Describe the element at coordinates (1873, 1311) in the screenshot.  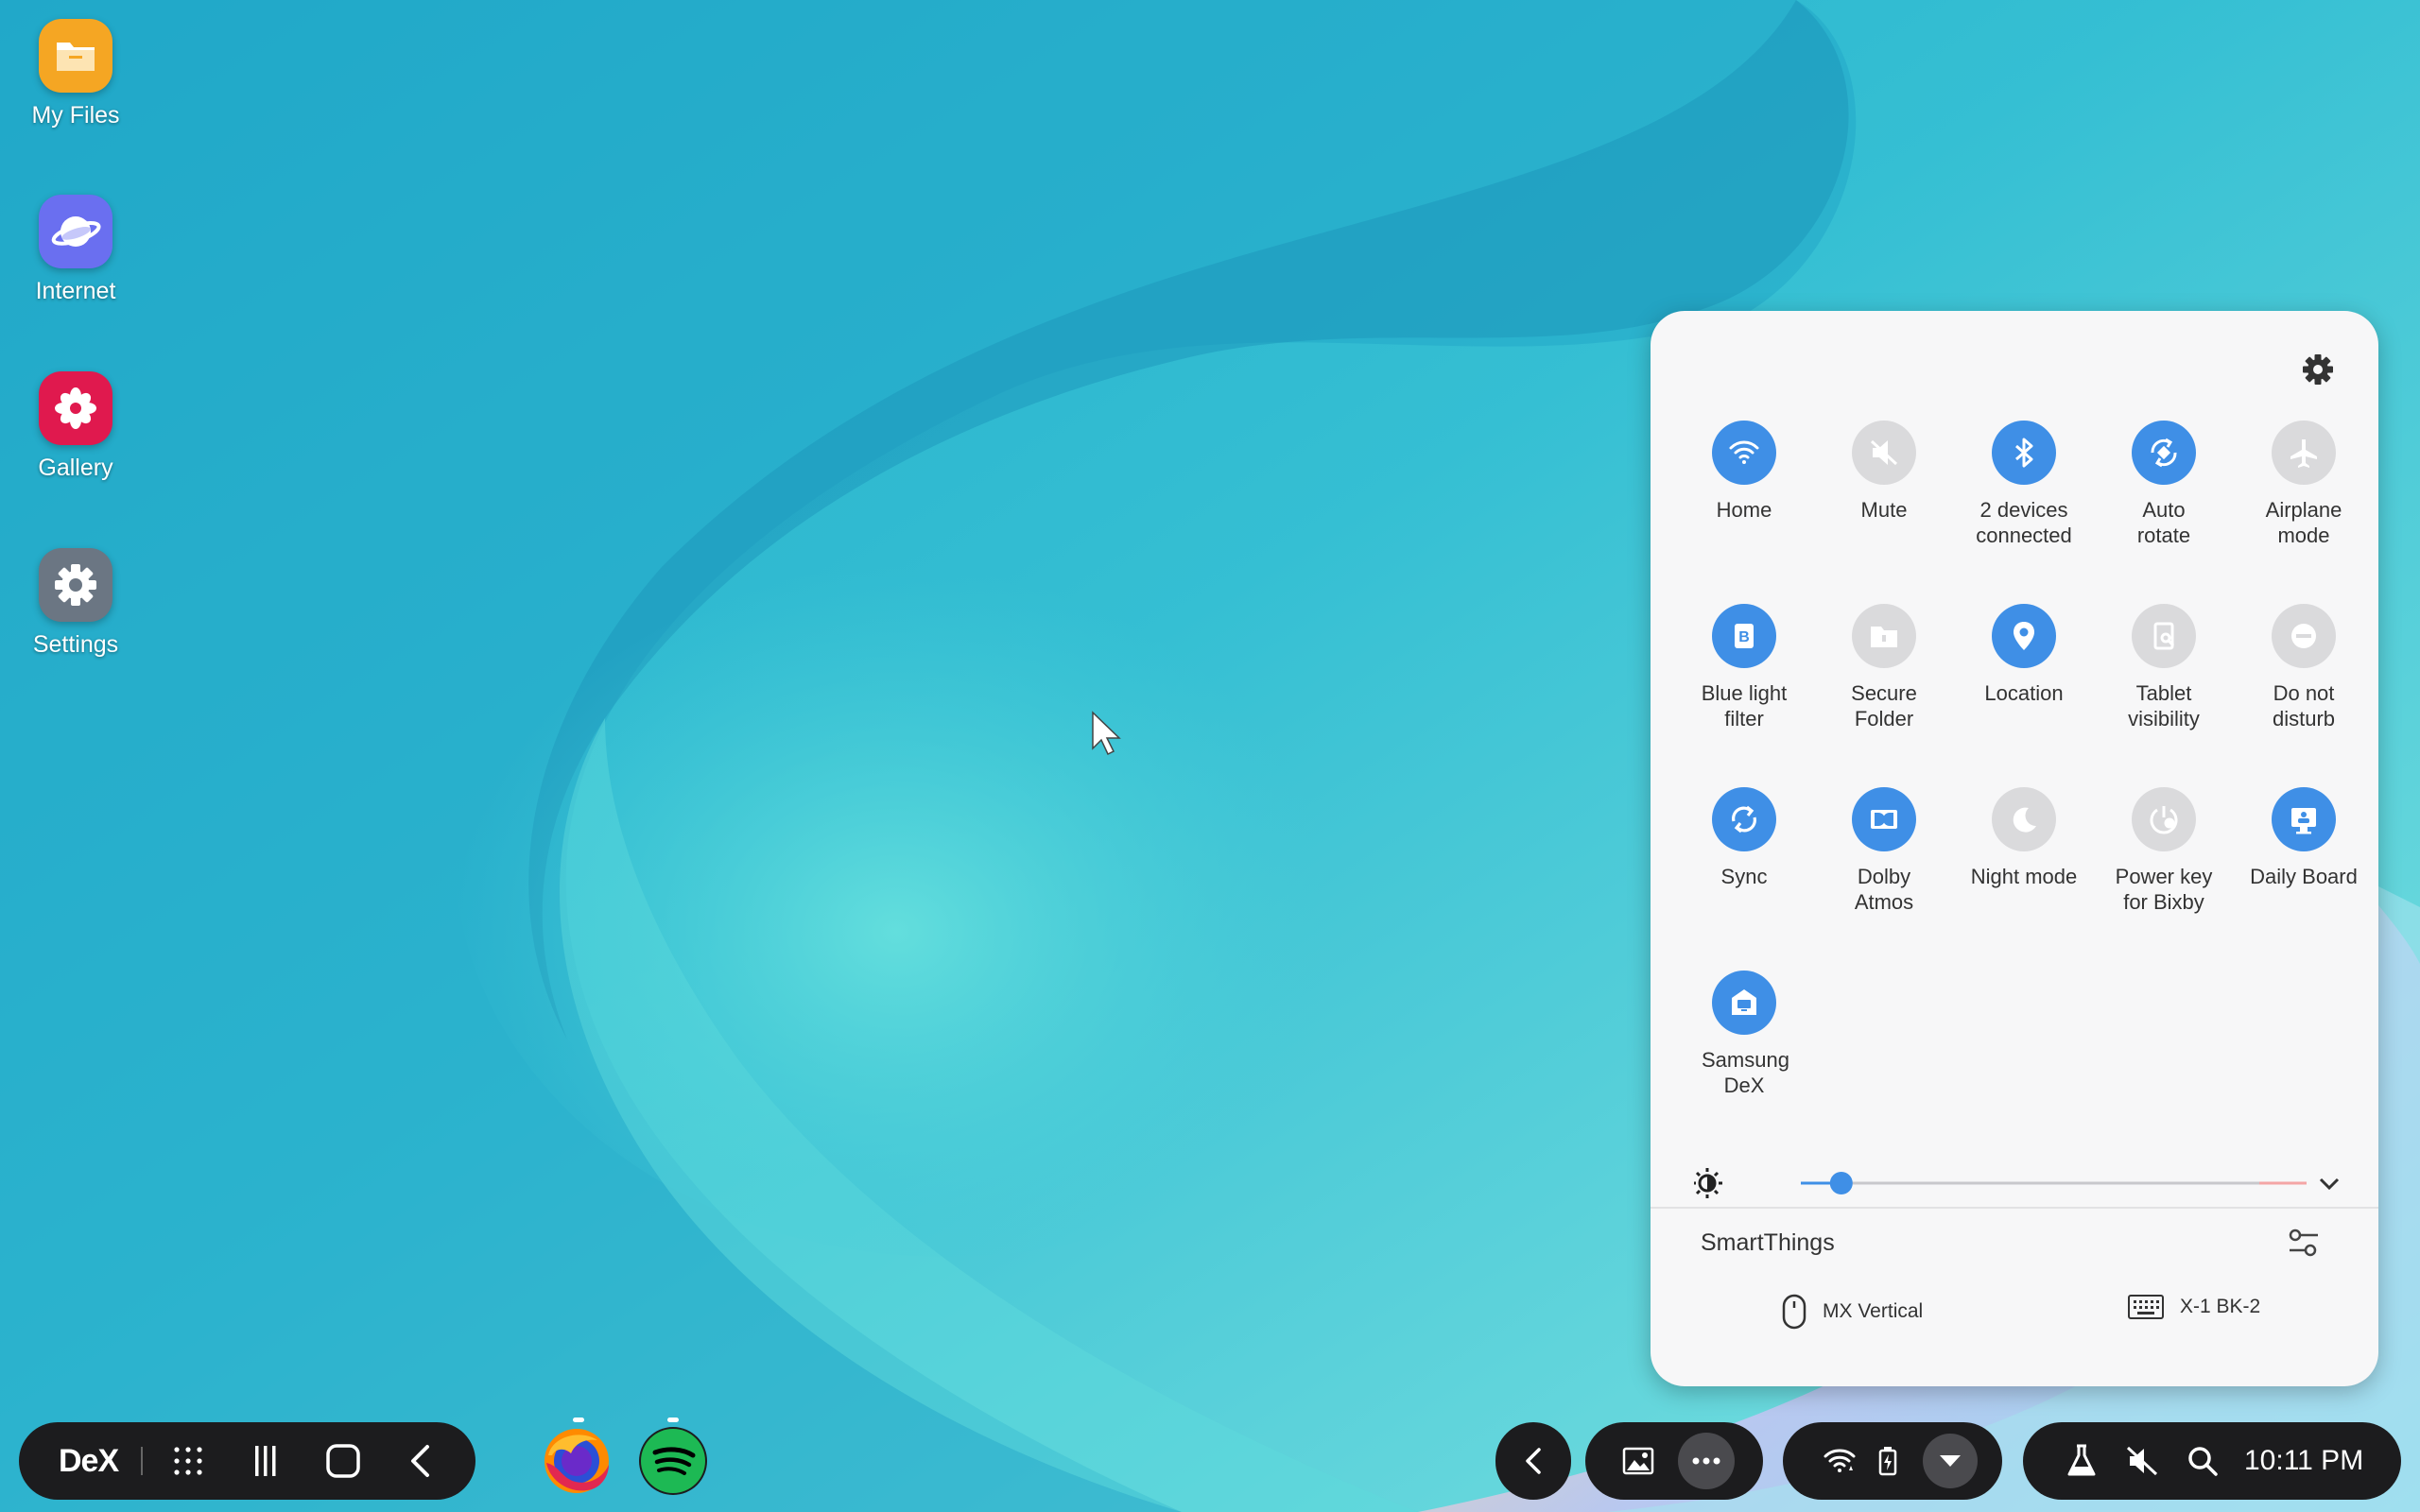
I see `device-name: MX Vertical` at that location.